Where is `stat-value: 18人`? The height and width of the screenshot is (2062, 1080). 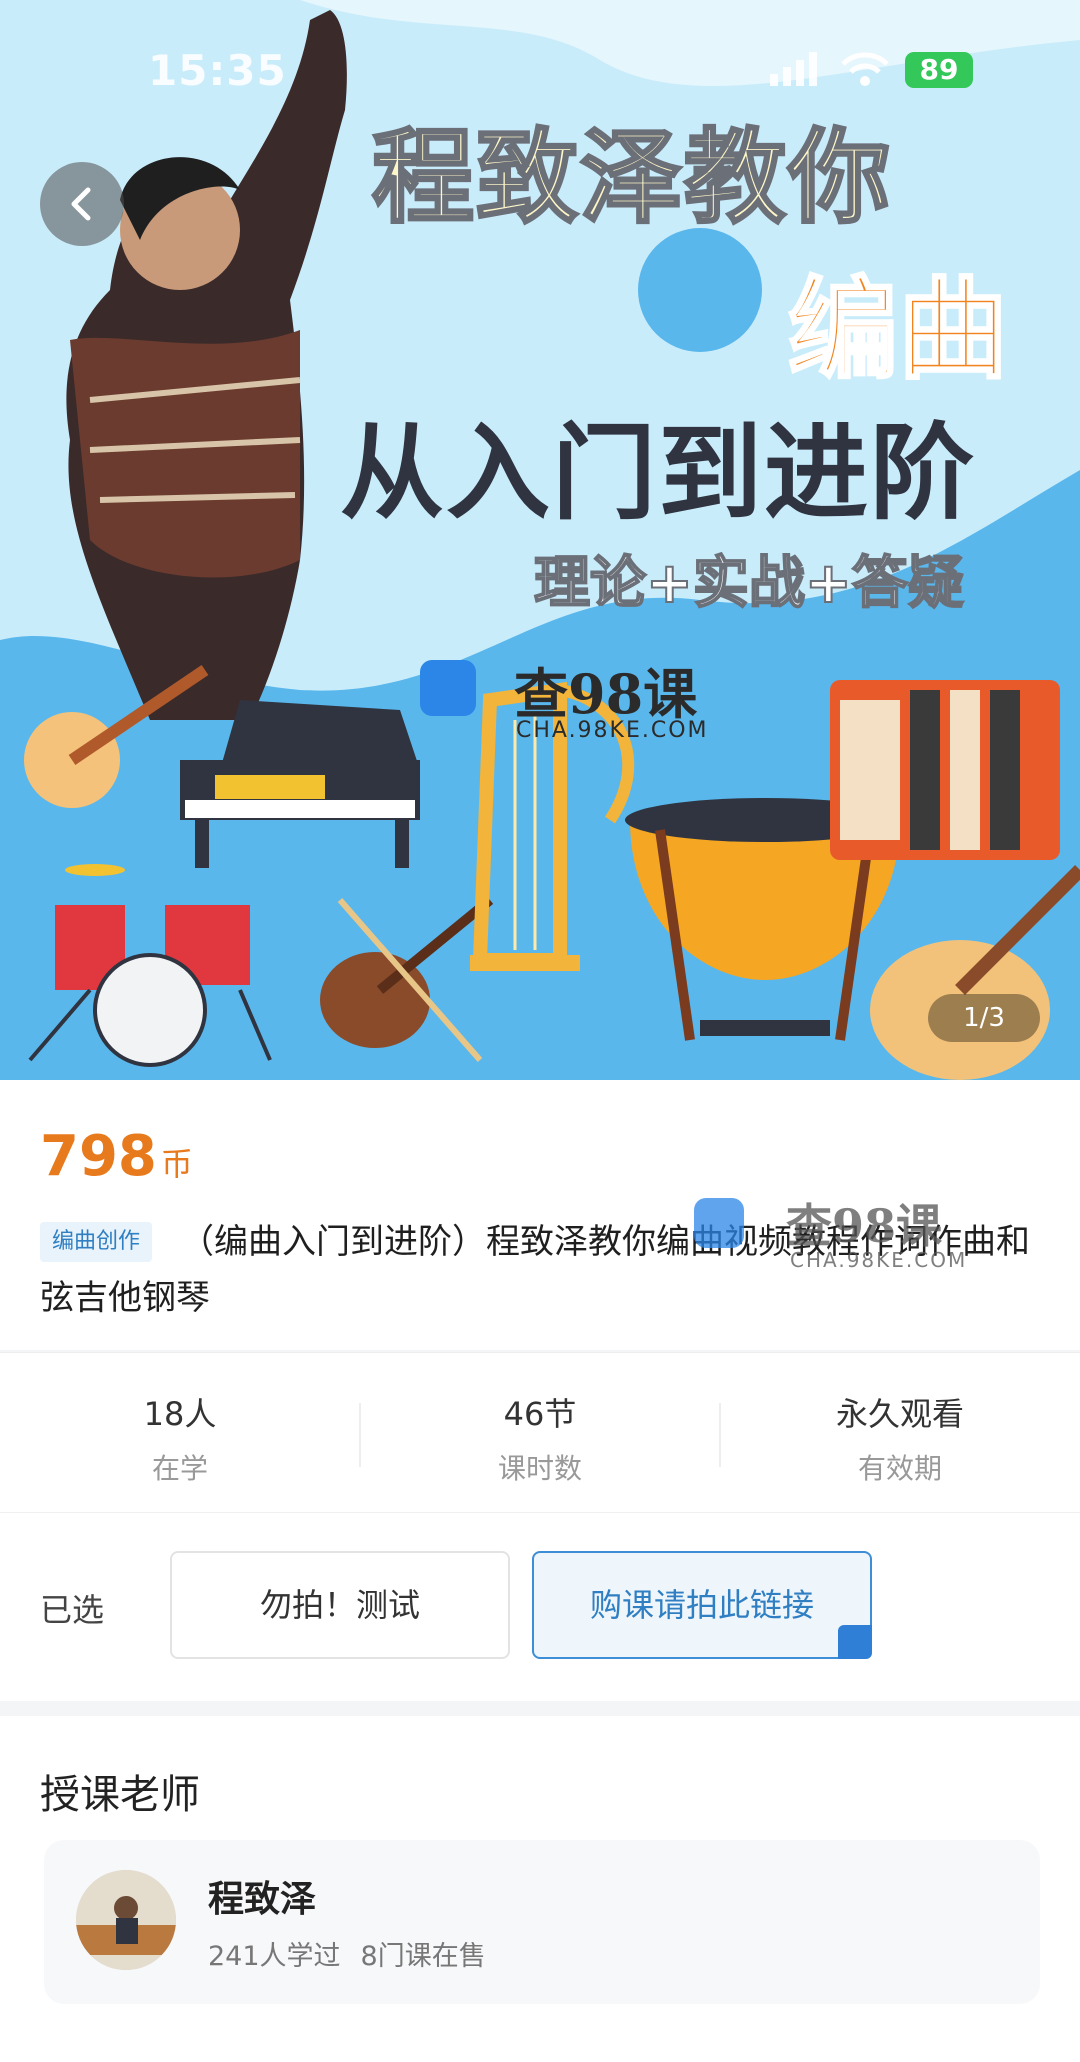
stat-value: 18人 is located at coordinates (180, 1414).